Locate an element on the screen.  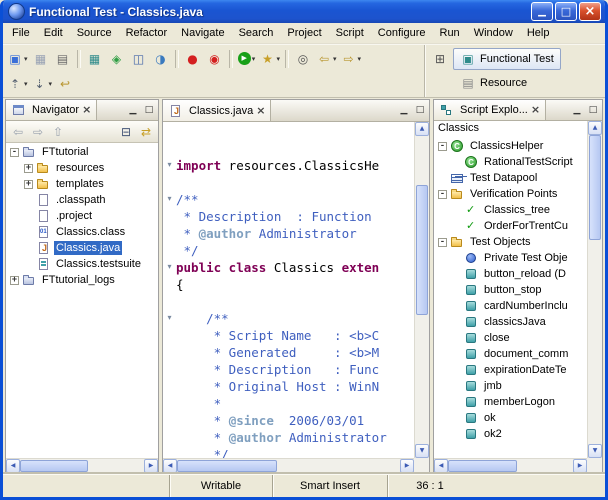
script-explorer-item-classicshelper: - ClassicsHelper is located at coordinates (510, 146).